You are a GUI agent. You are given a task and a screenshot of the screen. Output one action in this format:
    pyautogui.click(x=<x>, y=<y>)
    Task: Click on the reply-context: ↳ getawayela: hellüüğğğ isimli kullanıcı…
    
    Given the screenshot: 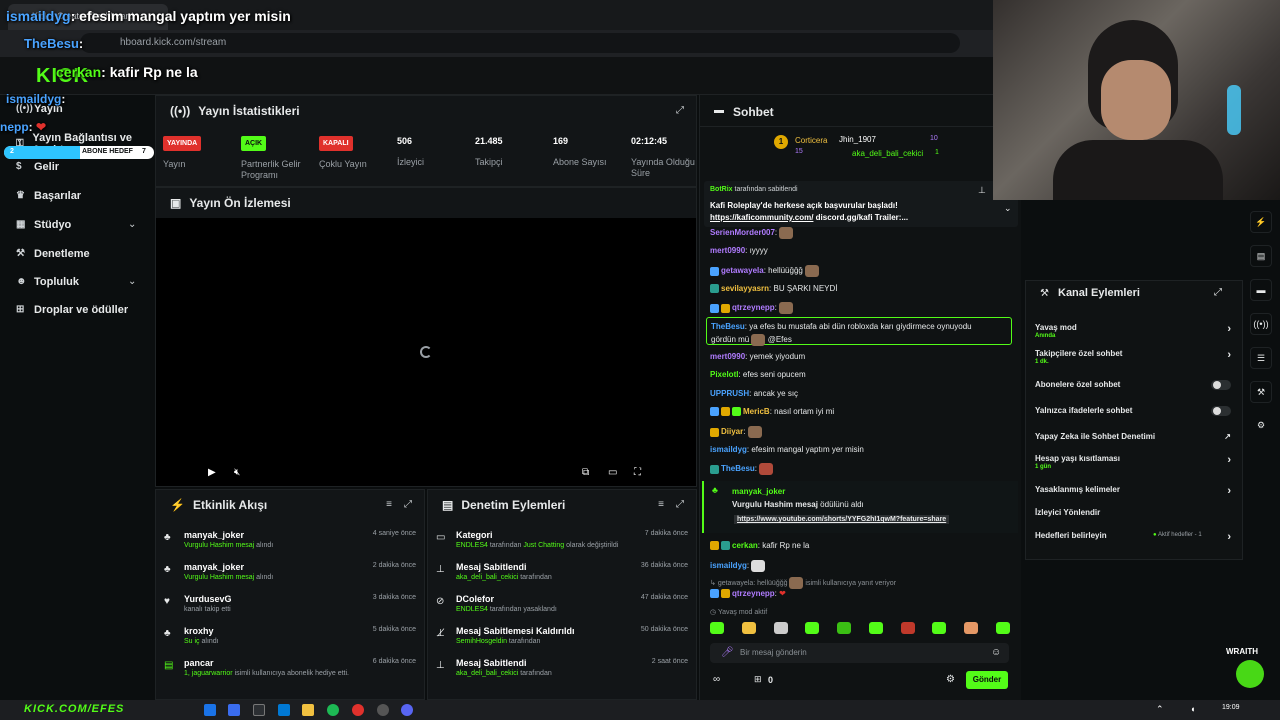 What is the action you would take?
    pyautogui.click(x=860, y=583)
    